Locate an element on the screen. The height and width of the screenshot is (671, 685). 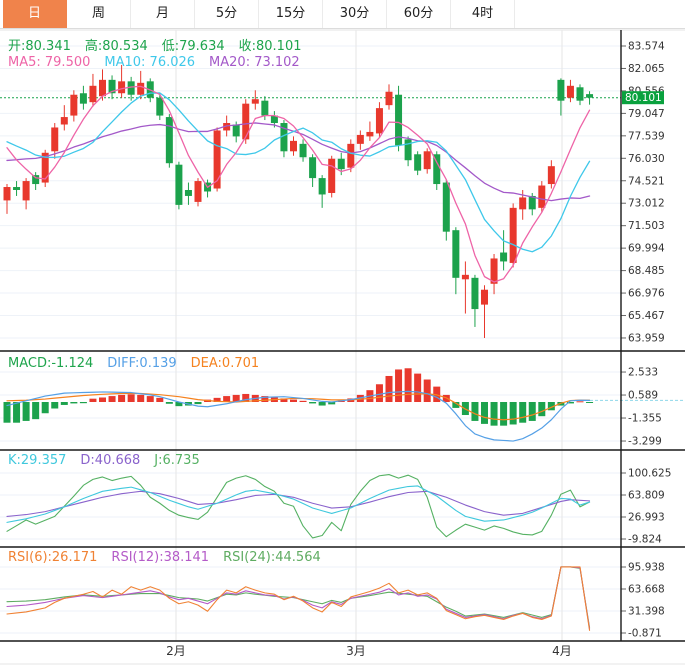
kdj-axis-label: 100.625 is located at coordinates (649, 473).